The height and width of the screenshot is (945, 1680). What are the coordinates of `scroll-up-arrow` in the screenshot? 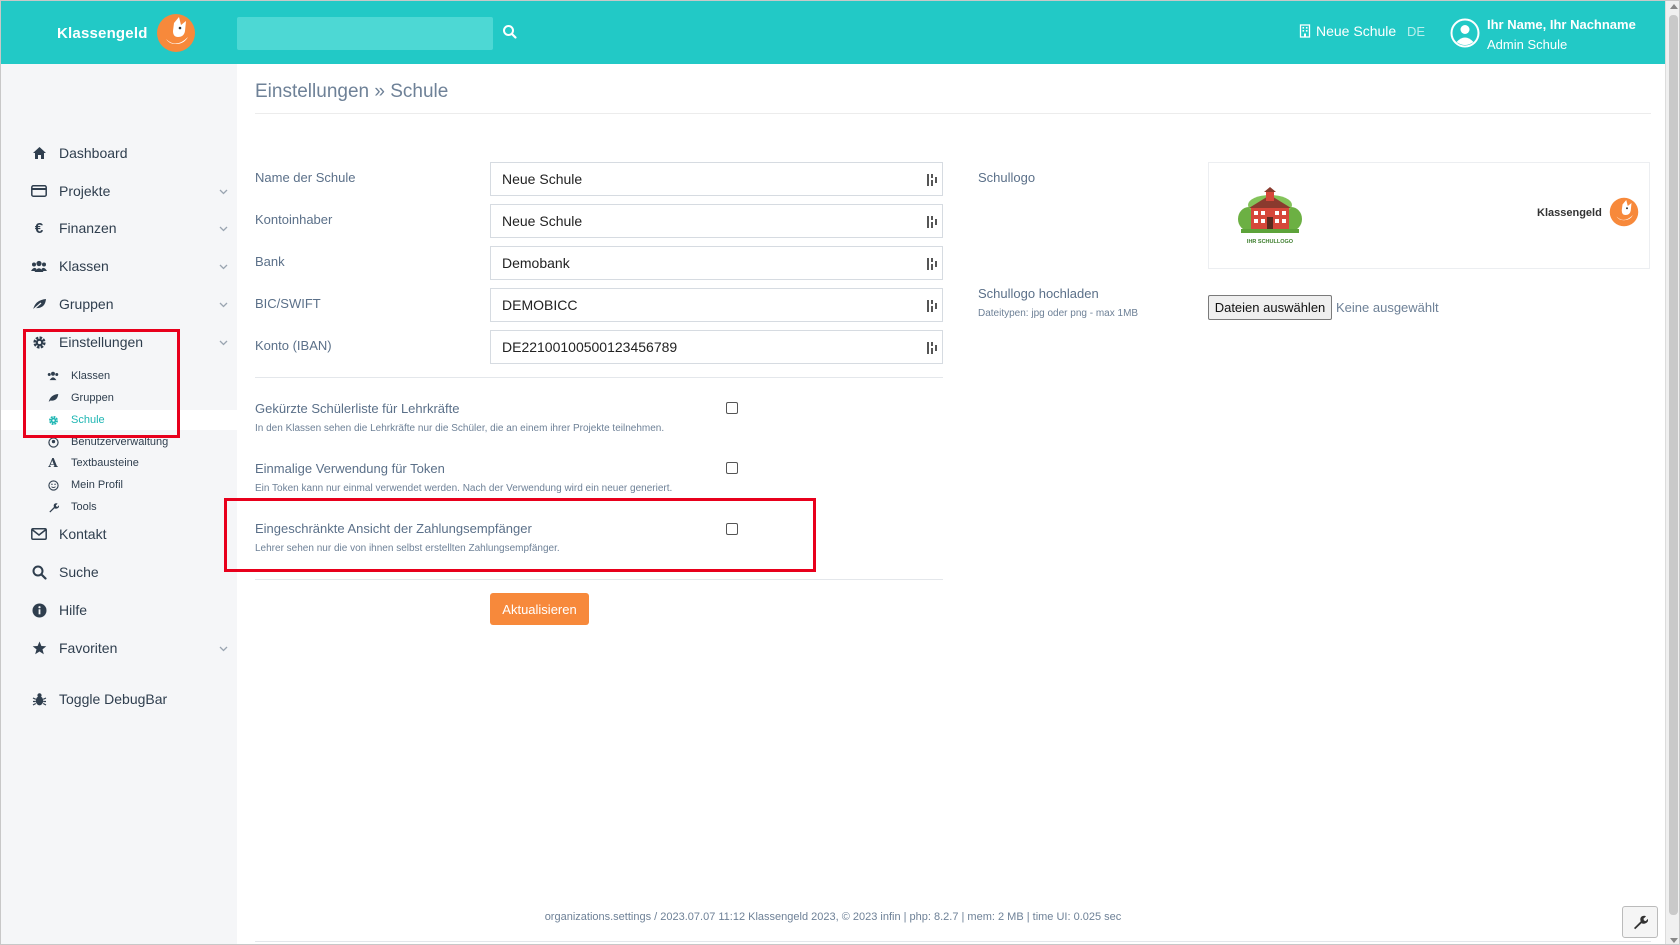 It's located at (1674, 6).